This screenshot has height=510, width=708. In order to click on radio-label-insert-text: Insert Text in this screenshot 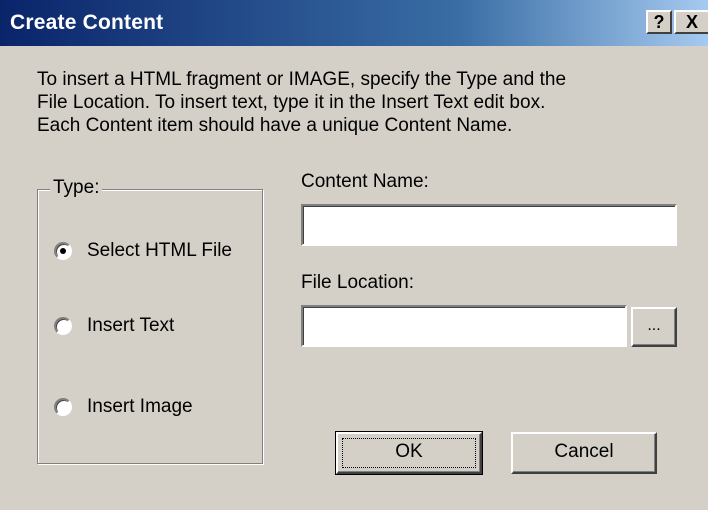, I will do `click(131, 325)`.